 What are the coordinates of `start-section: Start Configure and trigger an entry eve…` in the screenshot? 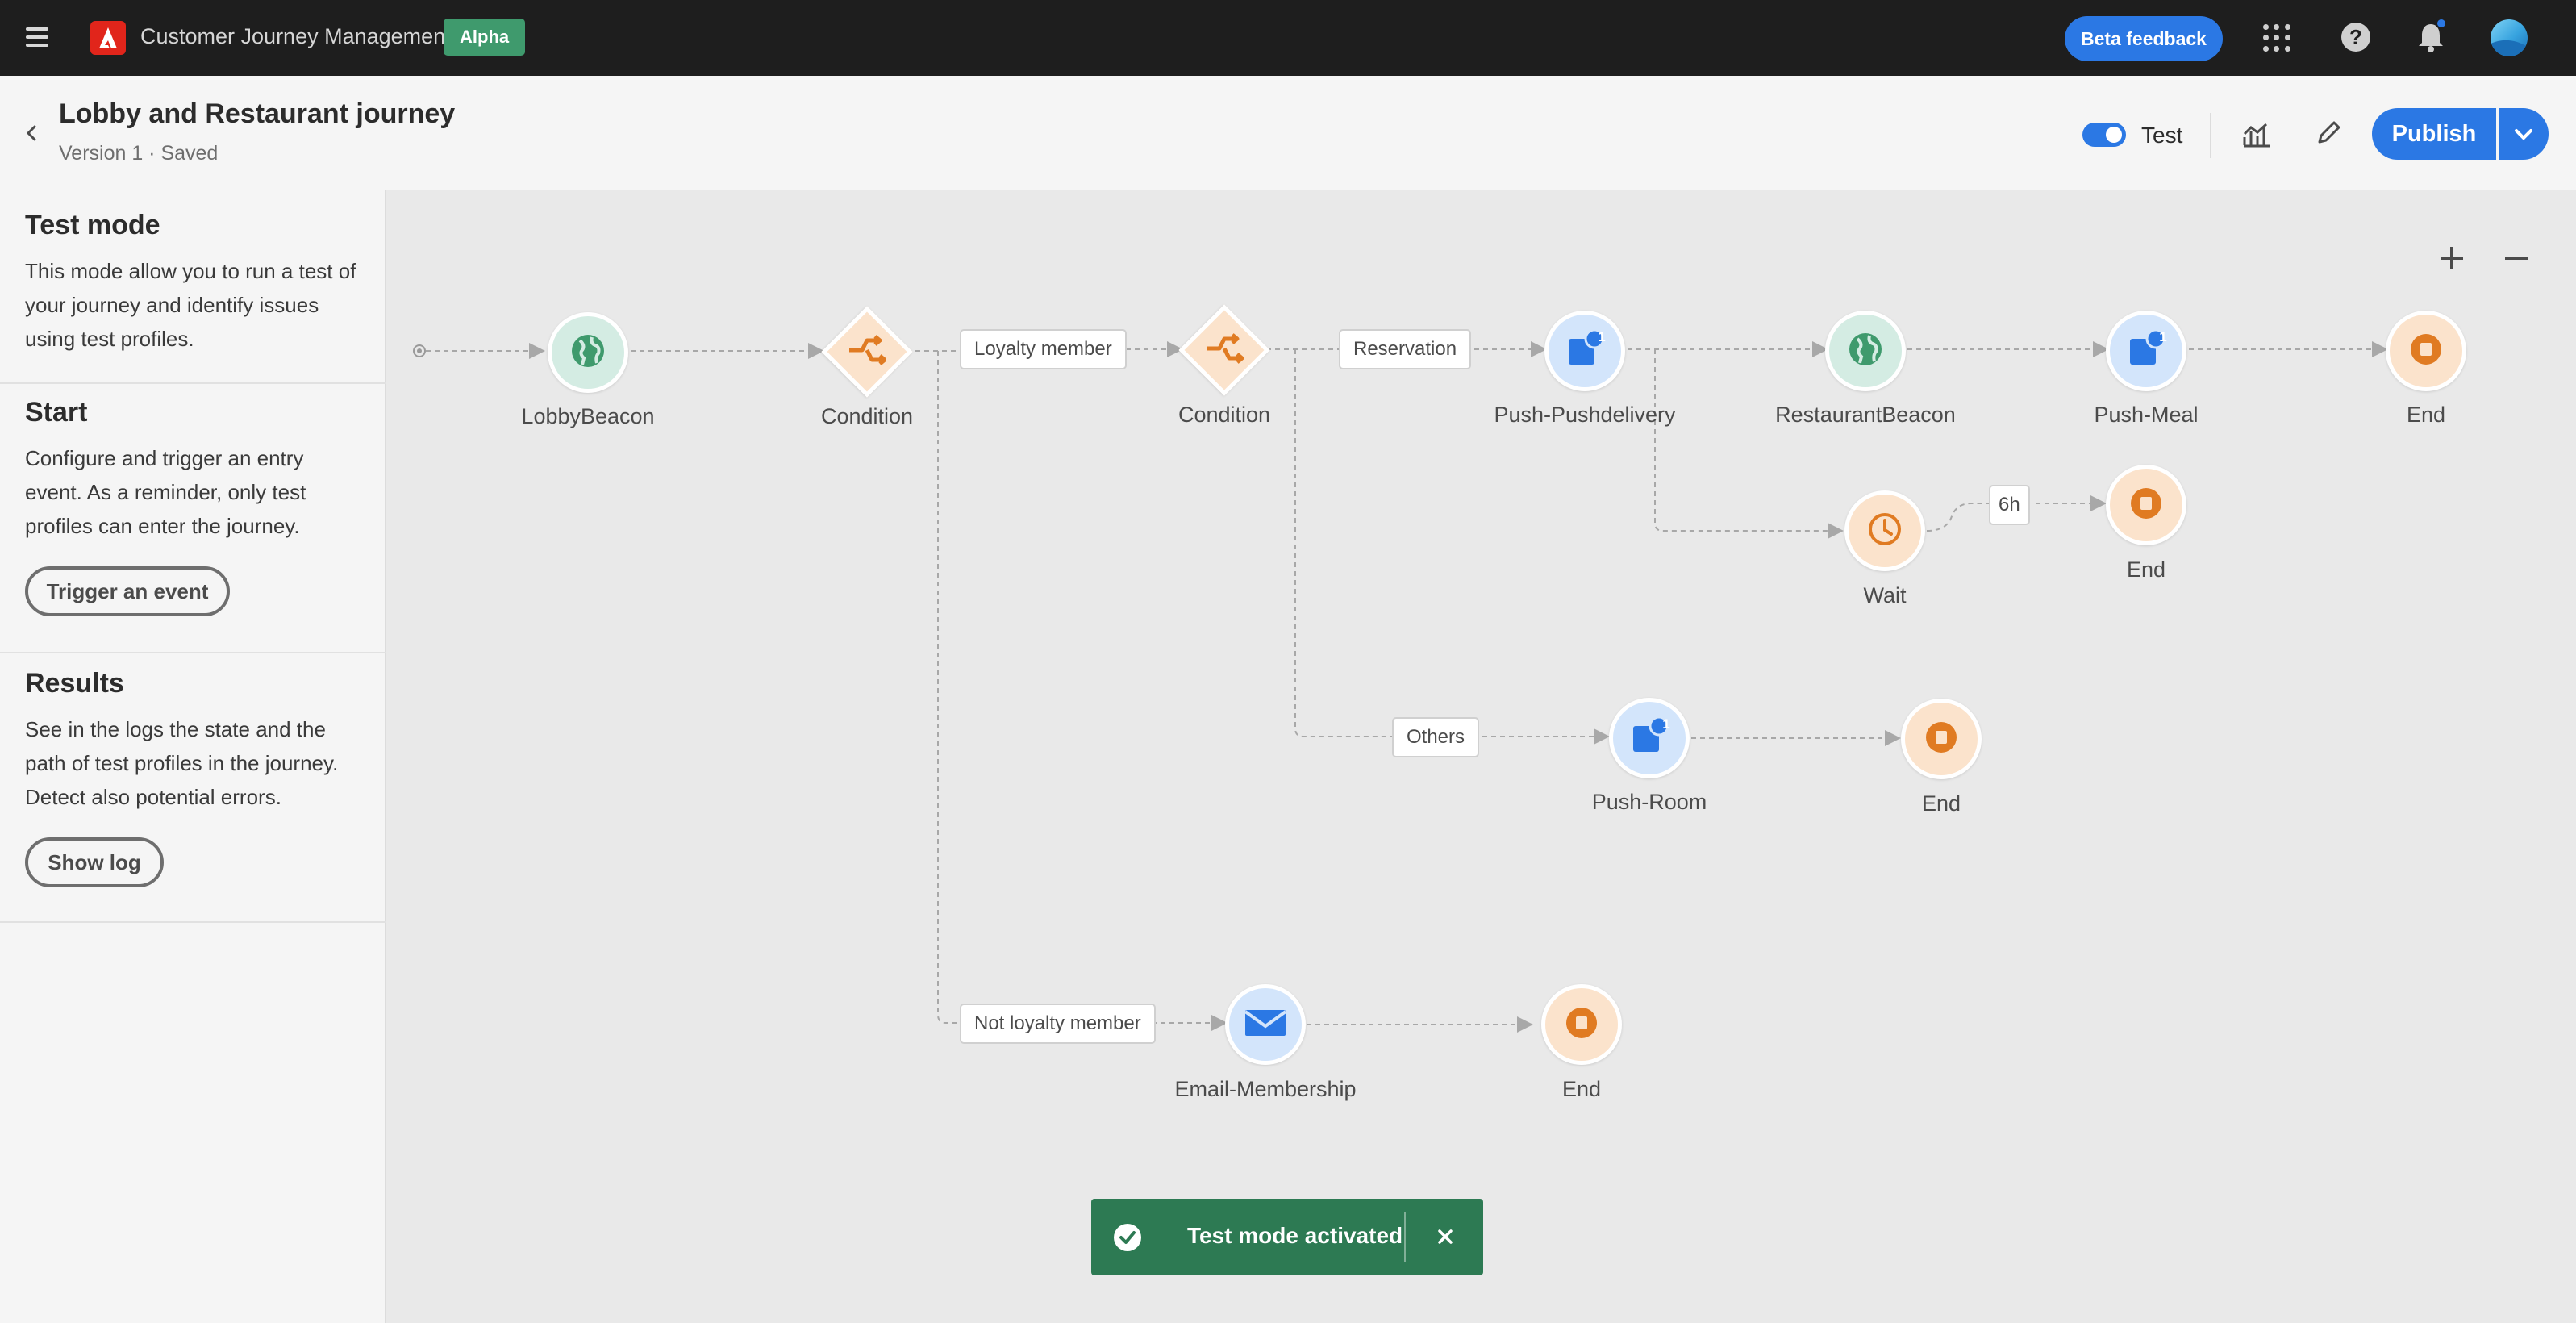 It's located at (193, 518).